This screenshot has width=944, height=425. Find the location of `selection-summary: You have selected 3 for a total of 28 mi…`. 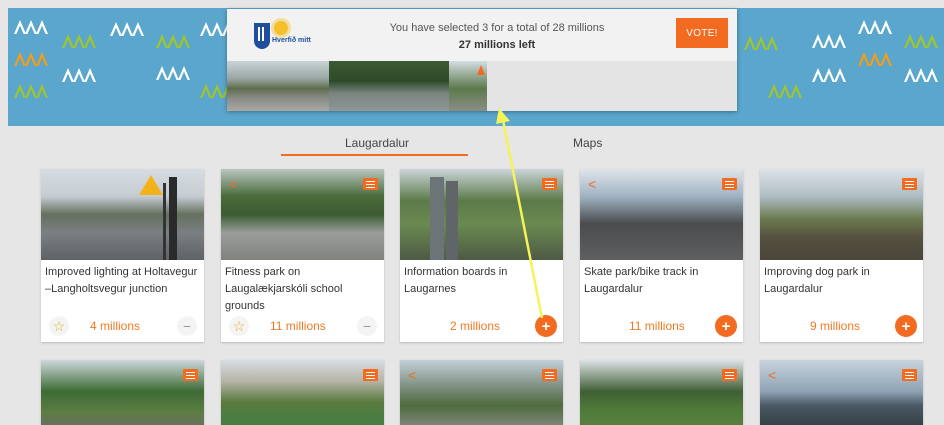

selection-summary: You have selected 3 for a total of 28 mi… is located at coordinates (497, 28).